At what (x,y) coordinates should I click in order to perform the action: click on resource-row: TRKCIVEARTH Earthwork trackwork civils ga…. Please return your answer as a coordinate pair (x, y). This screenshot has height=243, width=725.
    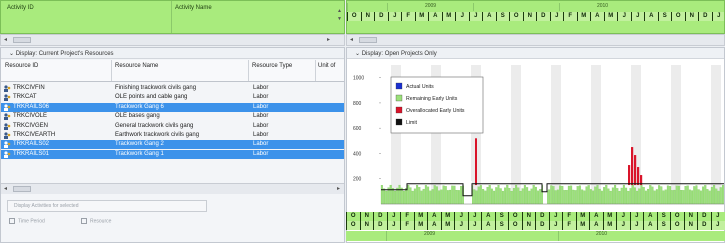
    Looking at the image, I should click on (172, 135).